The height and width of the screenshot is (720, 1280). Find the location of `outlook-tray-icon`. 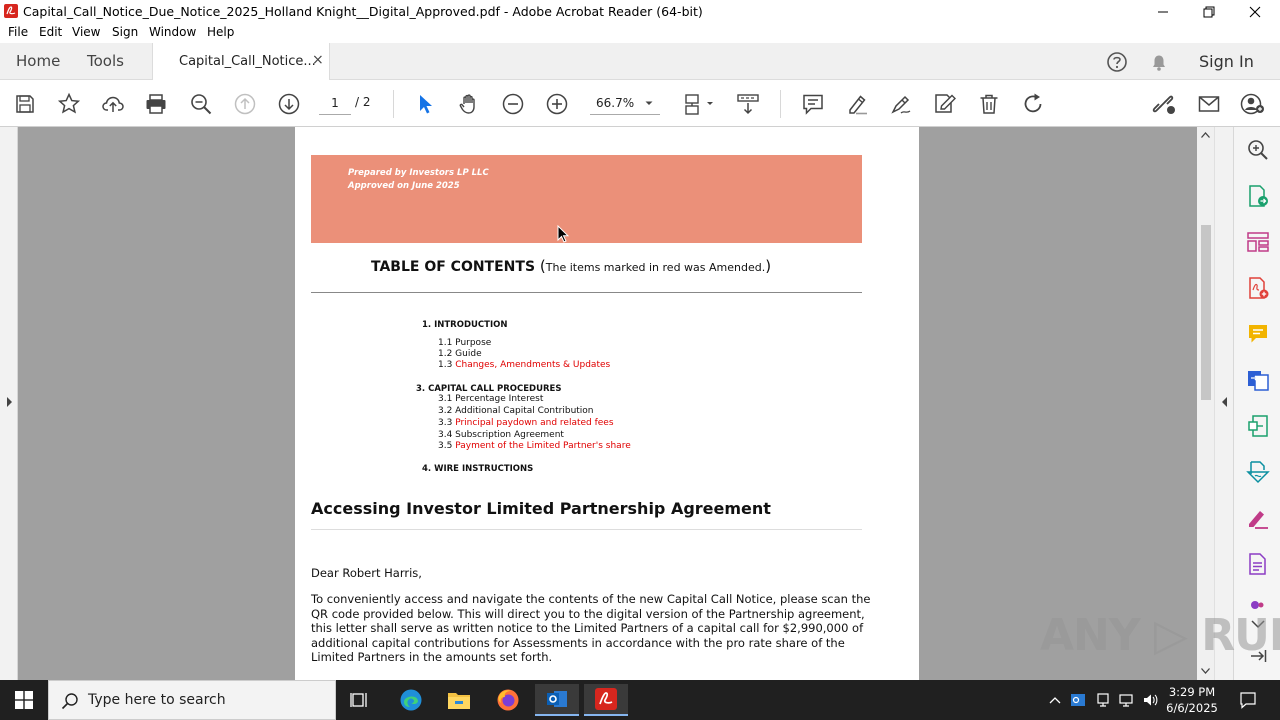

outlook-tray-icon is located at coordinates (1078, 700).